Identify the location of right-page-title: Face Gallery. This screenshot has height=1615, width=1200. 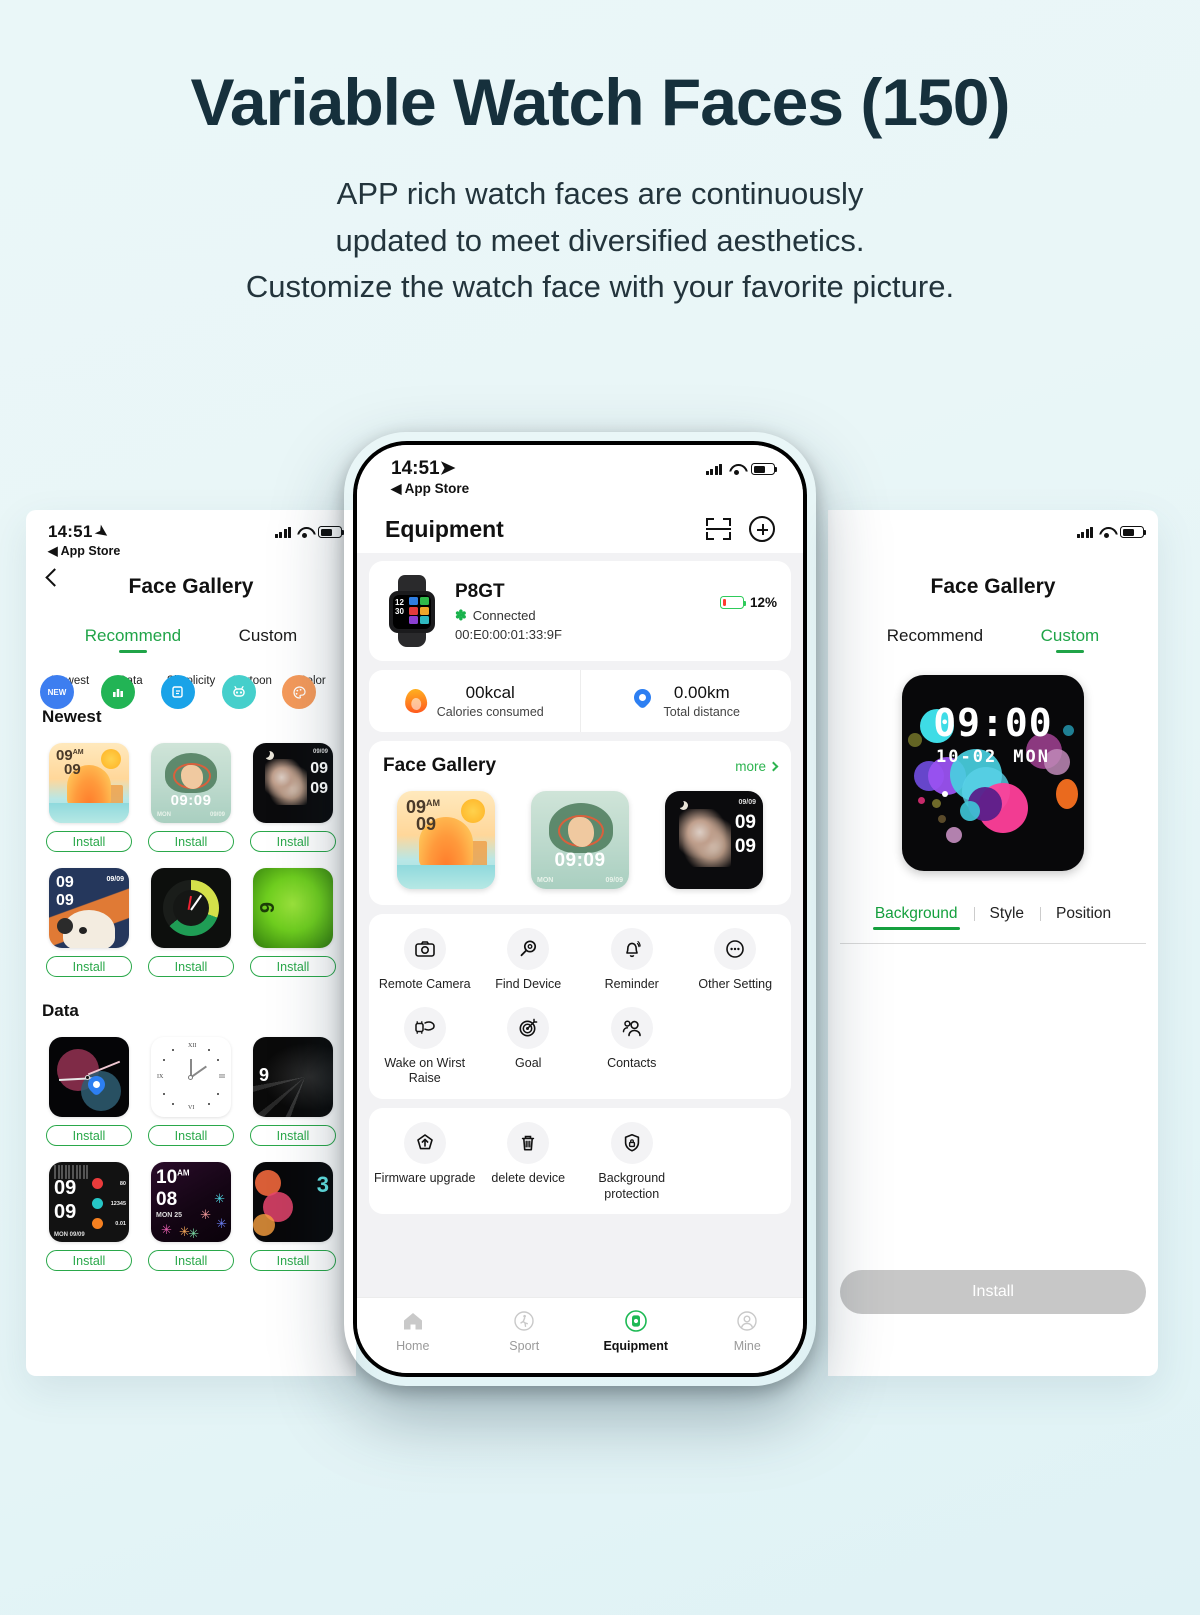
(993, 586).